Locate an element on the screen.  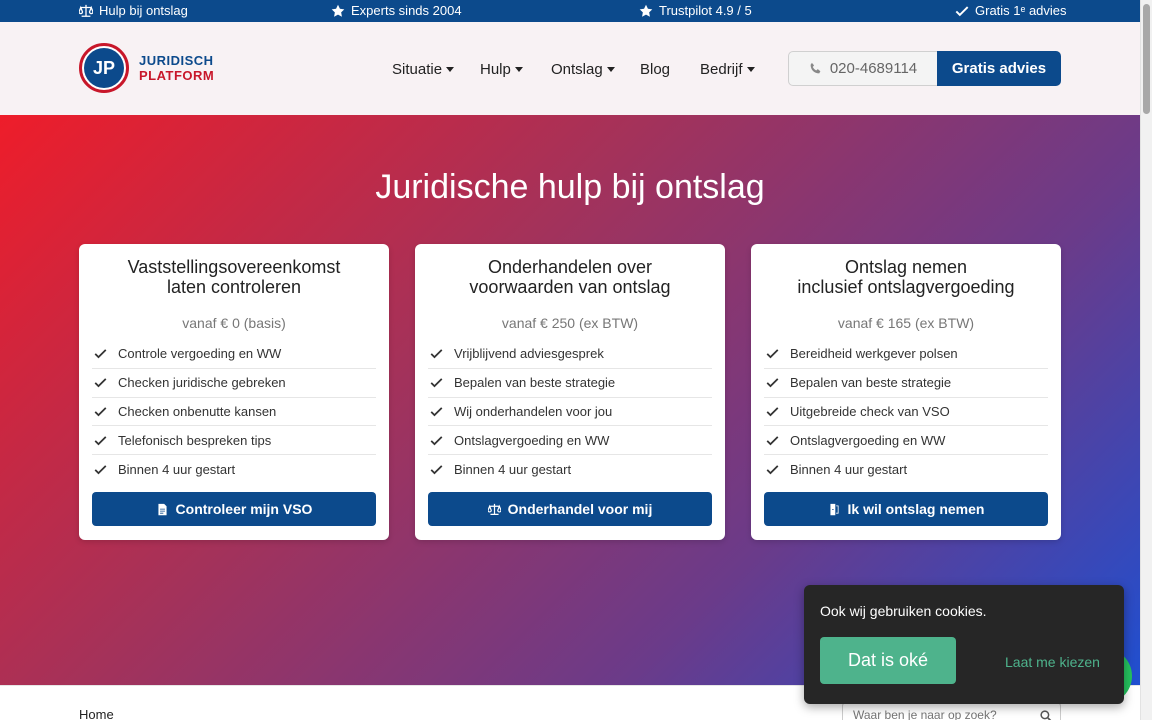
search-input is located at coordinates (951, 711).